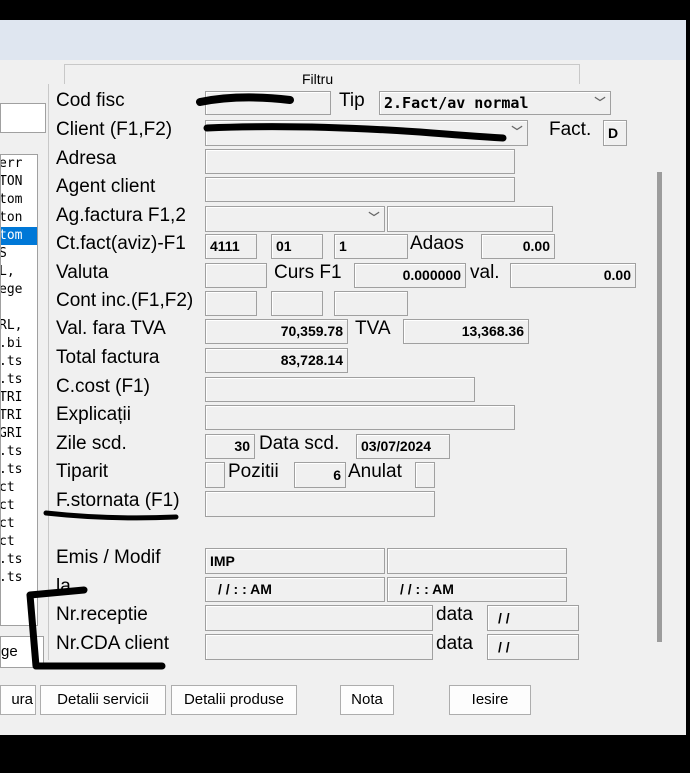 This screenshot has width=690, height=773. What do you see at coordinates (96, 628) in the screenshot?
I see `bracket-mark` at bounding box center [96, 628].